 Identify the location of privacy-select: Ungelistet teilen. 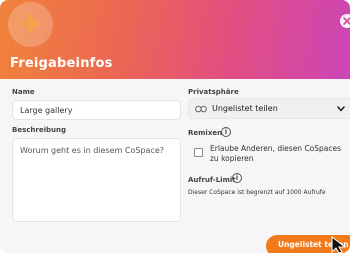
(269, 108).